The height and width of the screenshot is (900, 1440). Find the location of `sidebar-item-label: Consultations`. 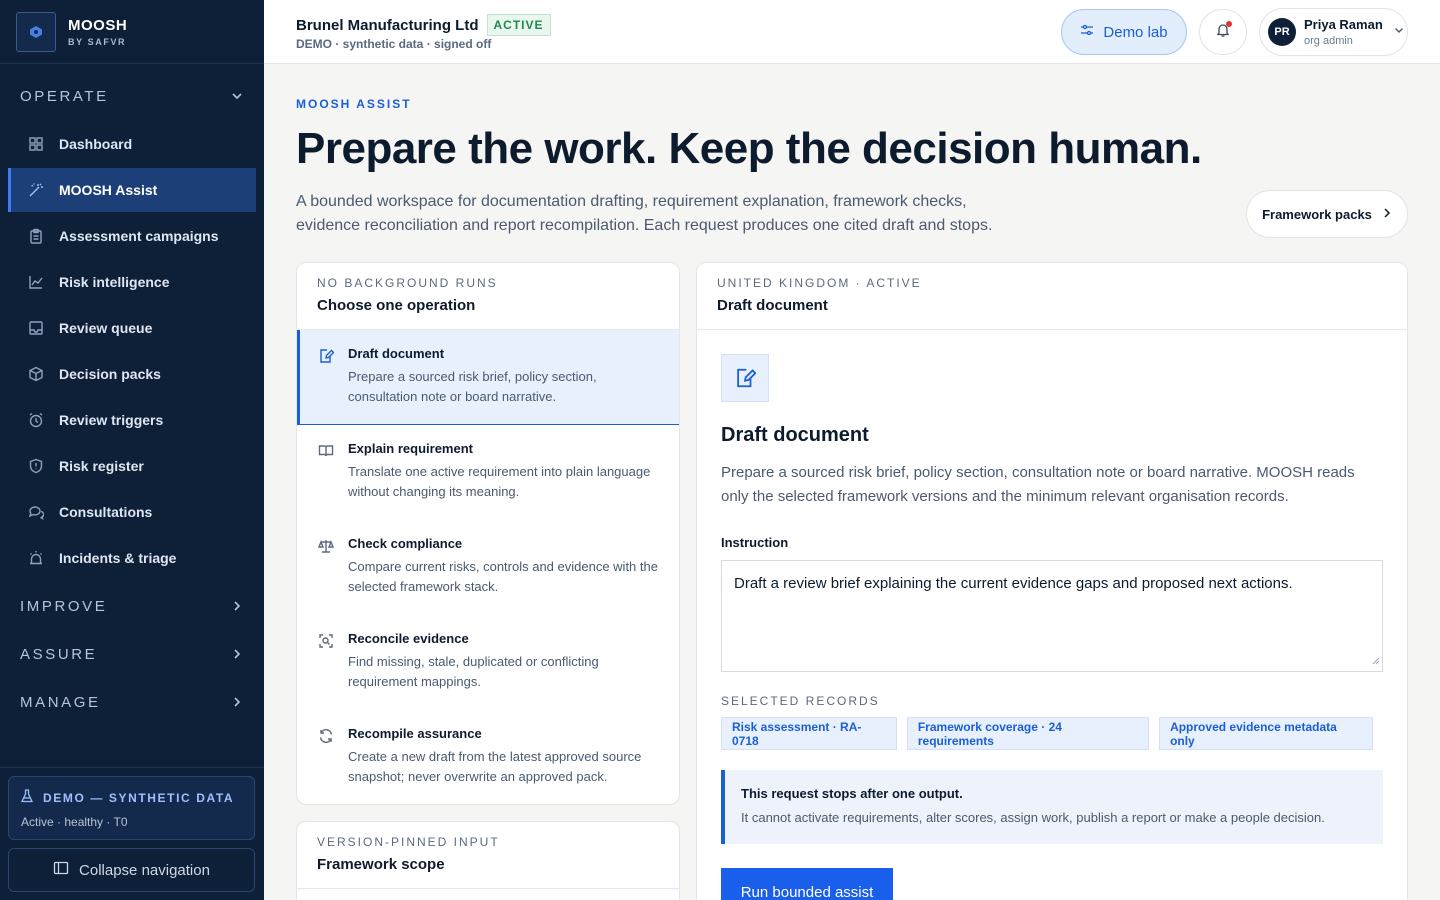

sidebar-item-label: Consultations is located at coordinates (106, 512).